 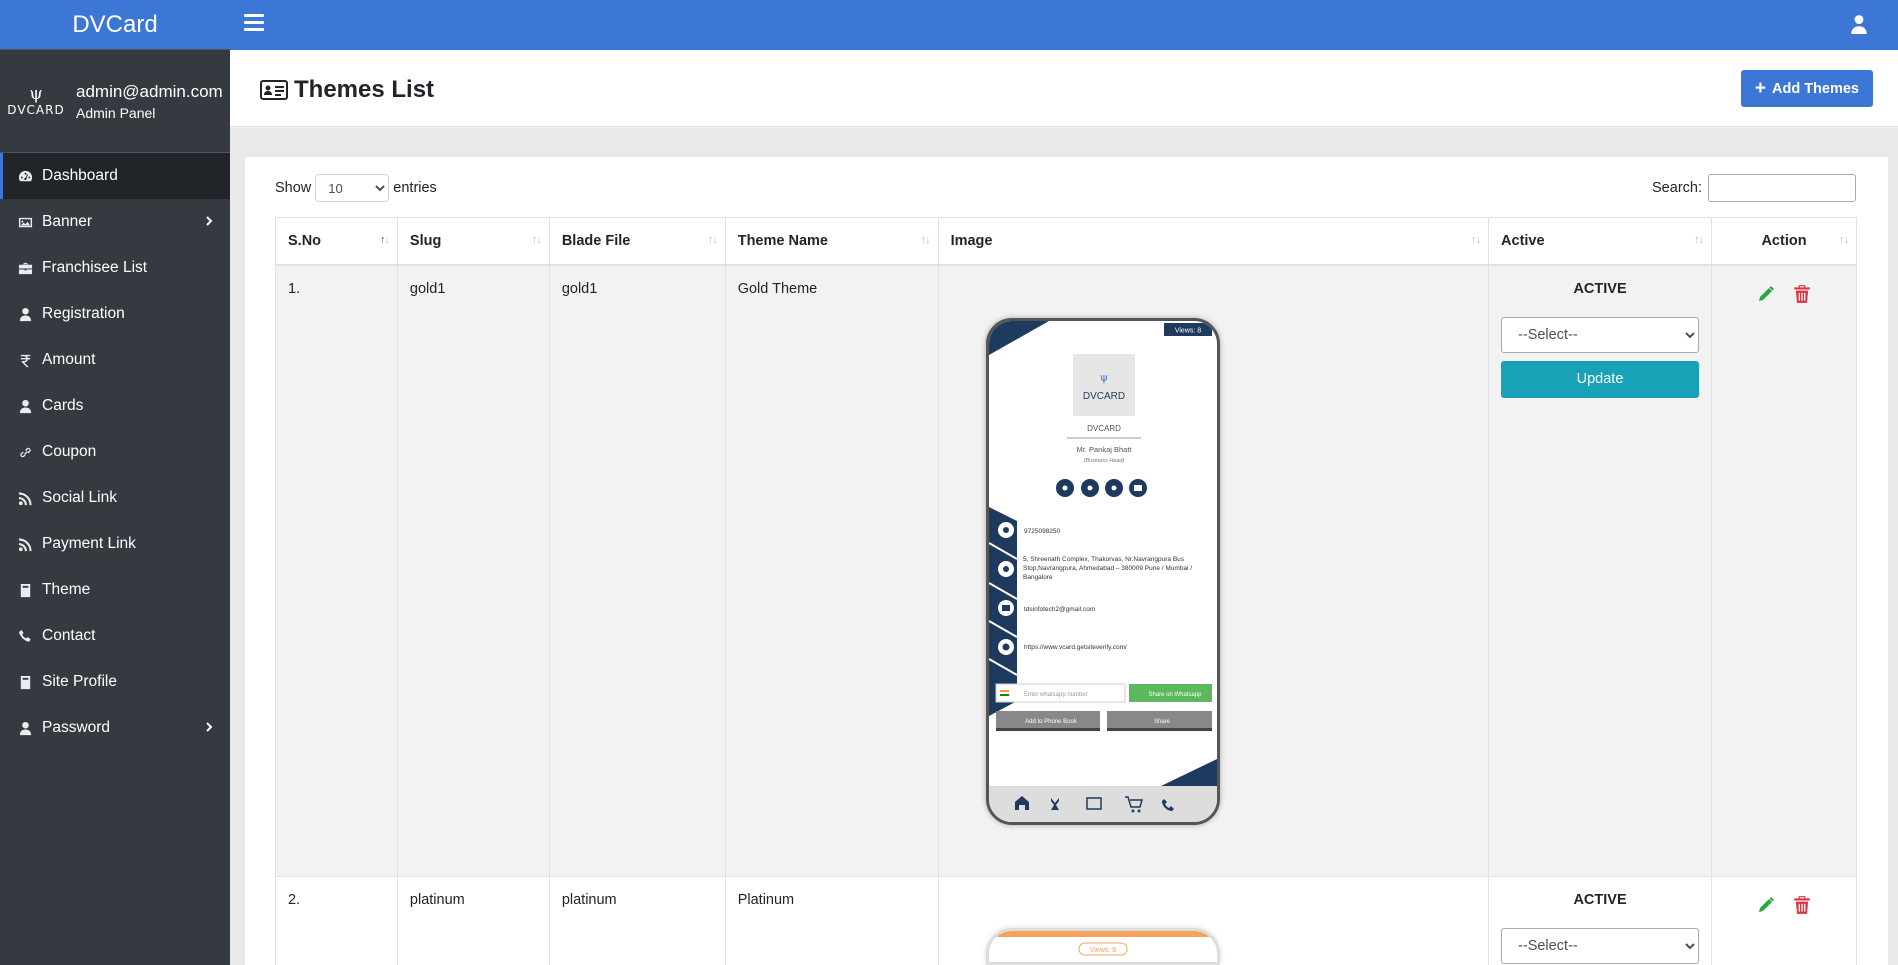 What do you see at coordinates (1175, 695) in the screenshot?
I see `whatsapp-share-button: Share on Whatsapp` at bounding box center [1175, 695].